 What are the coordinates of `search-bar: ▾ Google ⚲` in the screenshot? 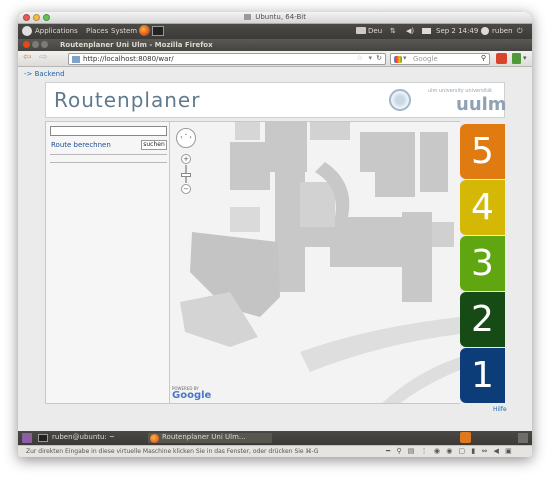 It's located at (440, 59).